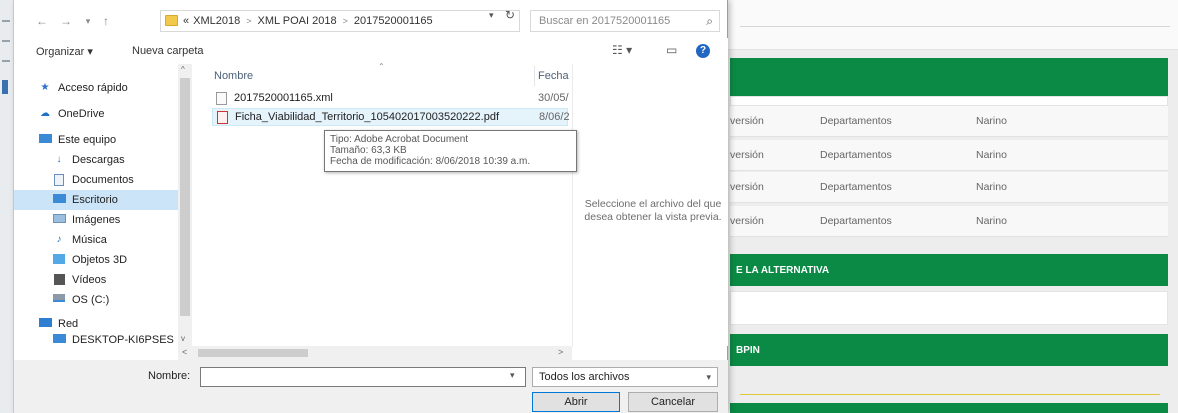 The height and width of the screenshot is (413, 1178). I want to click on search-input: Buscar en 2017520001165 ⌕, so click(625, 21).